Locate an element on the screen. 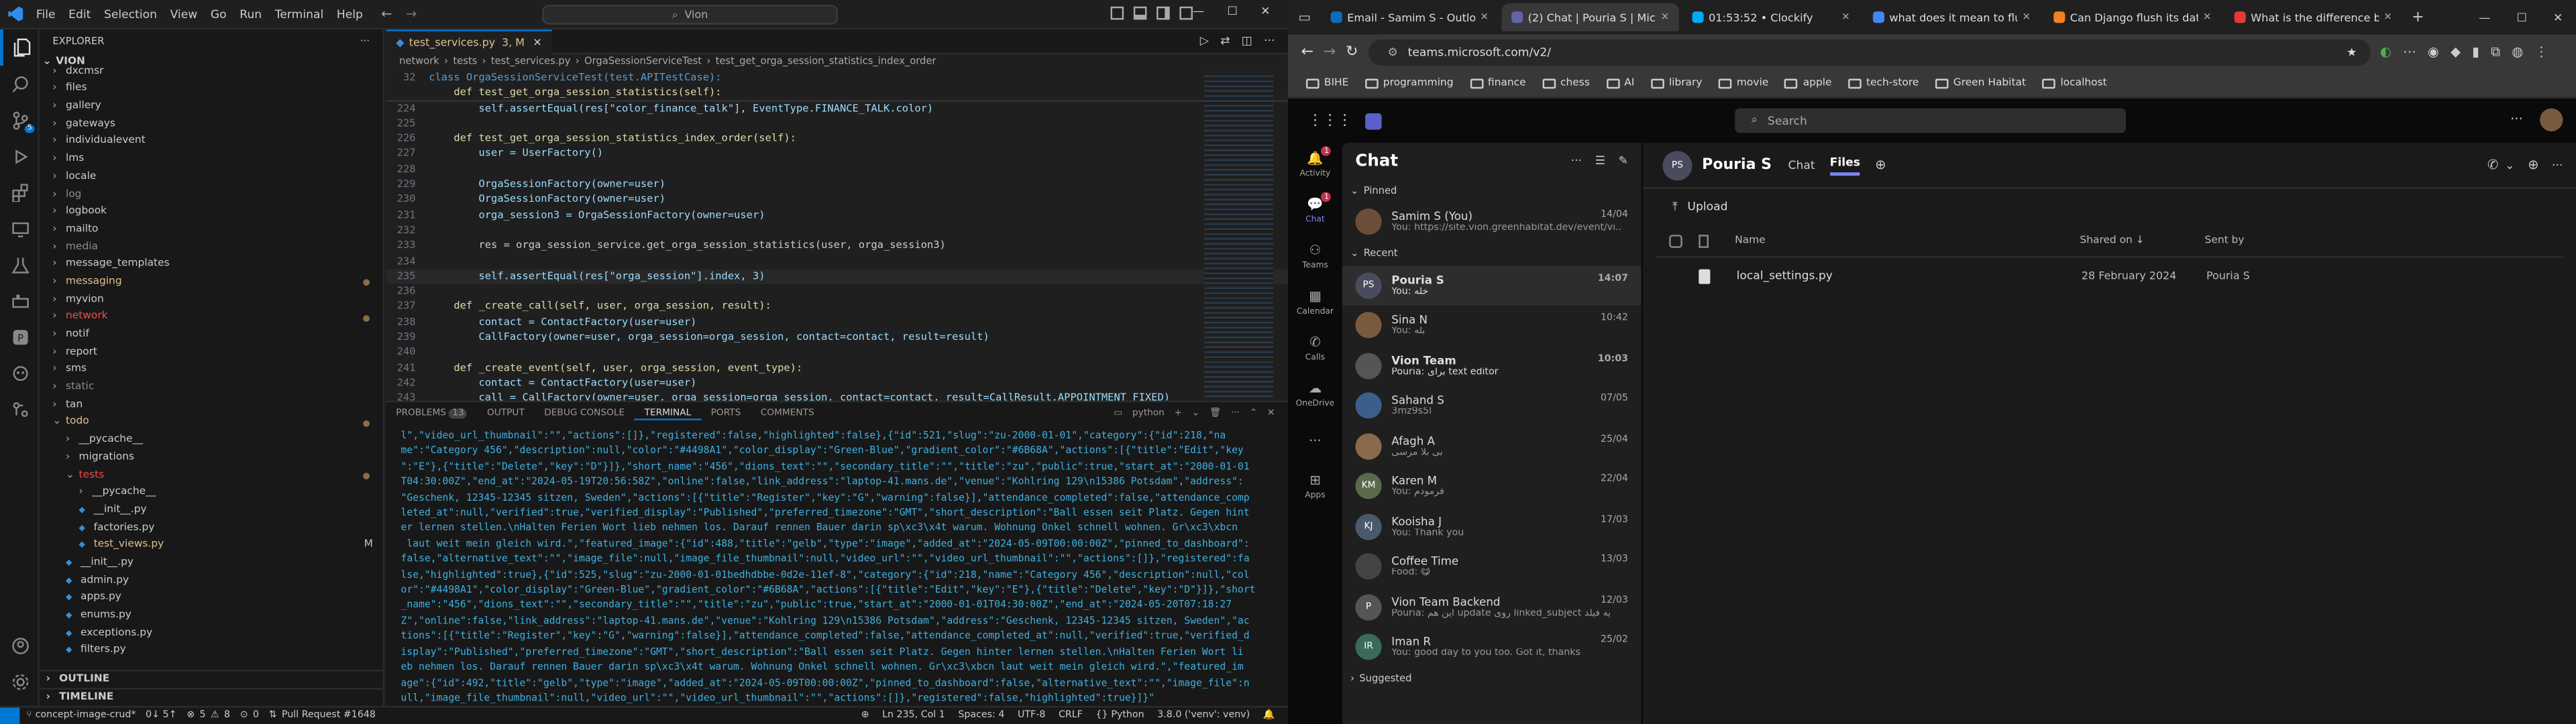 This screenshot has height=724, width=2576. forward-icon: → is located at coordinates (1330, 52).